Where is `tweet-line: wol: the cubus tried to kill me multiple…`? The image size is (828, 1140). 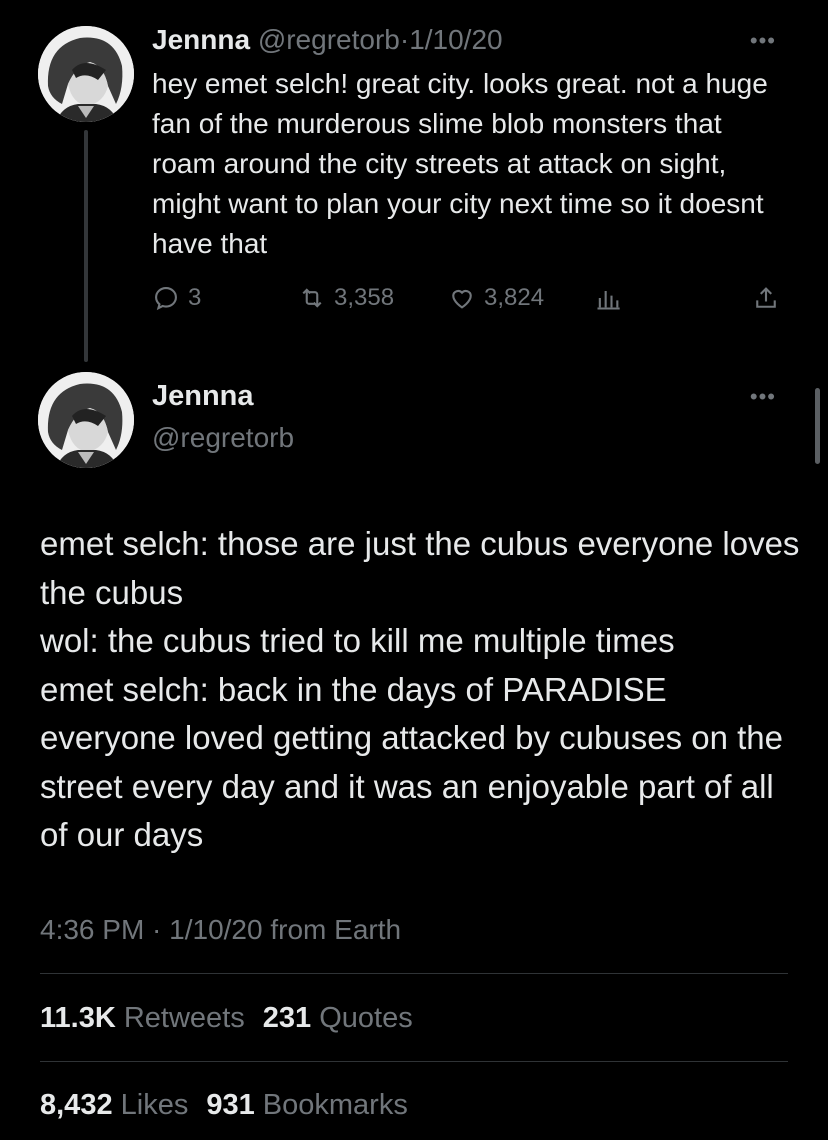
tweet-line: wol: the cubus tried to kill me multiple… is located at coordinates (357, 640).